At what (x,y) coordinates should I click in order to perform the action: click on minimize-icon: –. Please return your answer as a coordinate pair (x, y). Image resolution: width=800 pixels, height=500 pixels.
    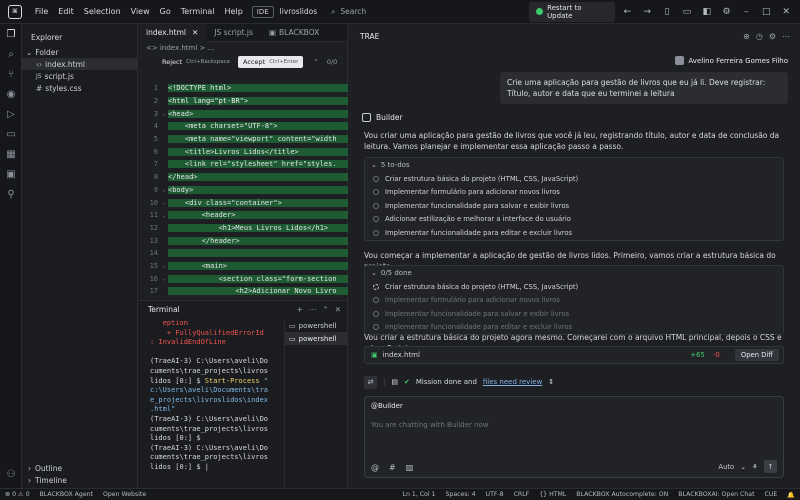
    Looking at the image, I should click on (746, 12).